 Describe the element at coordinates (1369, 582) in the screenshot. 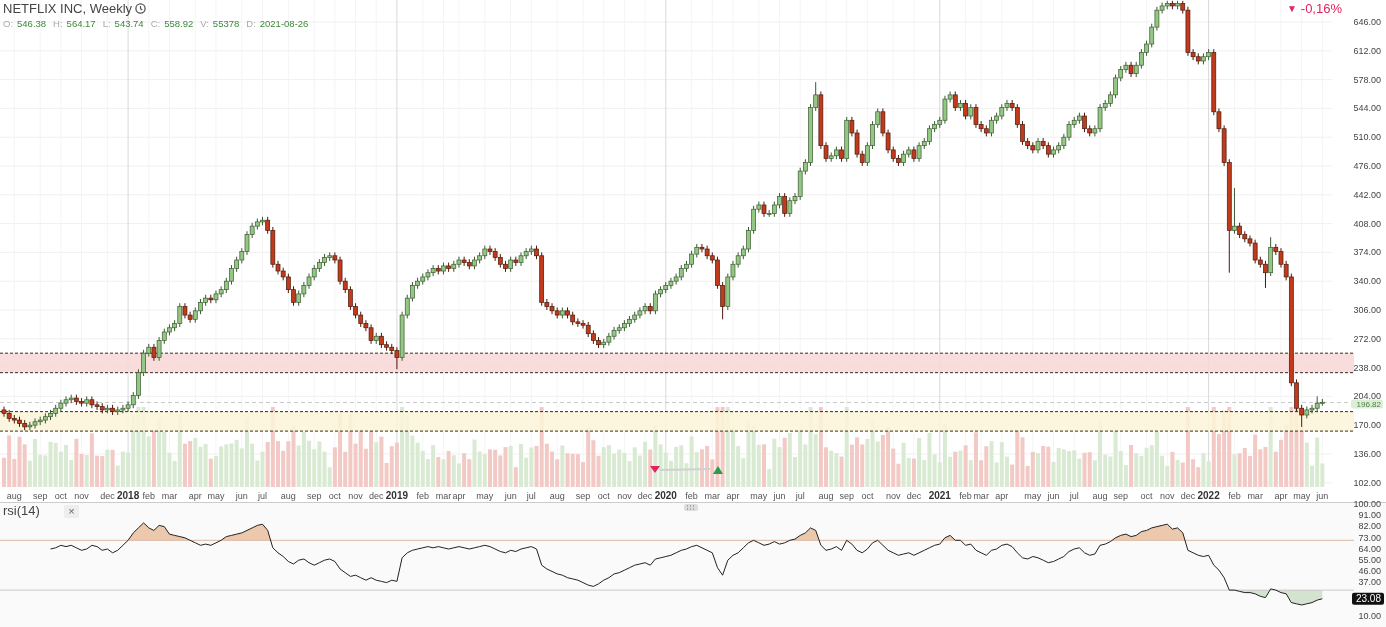

I see `axis-label: 37.00` at that location.